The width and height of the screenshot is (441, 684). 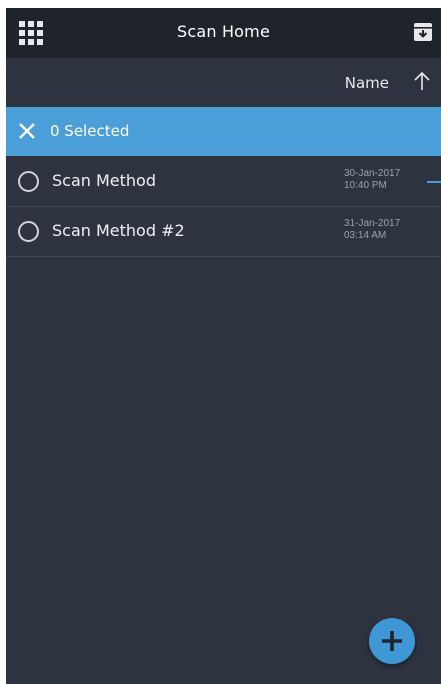 What do you see at coordinates (372, 223) in the screenshot?
I see `item-date: 31-Jan-2017` at bounding box center [372, 223].